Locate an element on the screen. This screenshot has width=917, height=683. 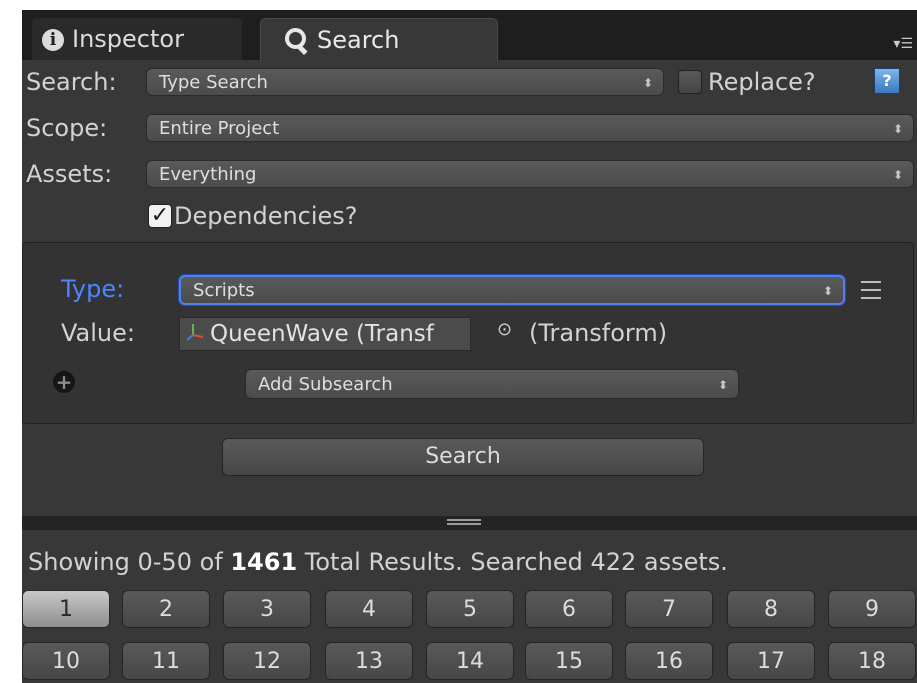
tab-inspector-label: Inspector is located at coordinates (128, 39).